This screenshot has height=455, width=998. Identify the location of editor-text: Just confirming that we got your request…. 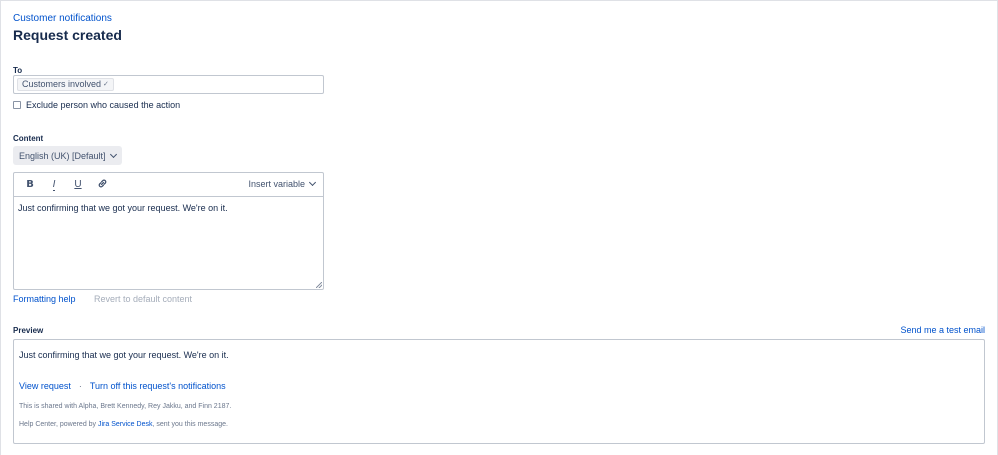
(123, 208).